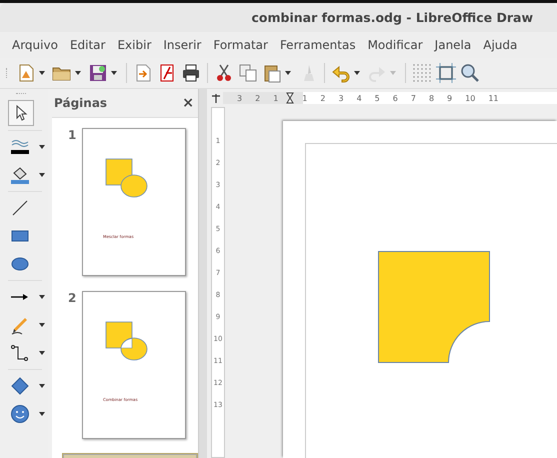  I want to click on ruler-number: 9, so click(449, 98).